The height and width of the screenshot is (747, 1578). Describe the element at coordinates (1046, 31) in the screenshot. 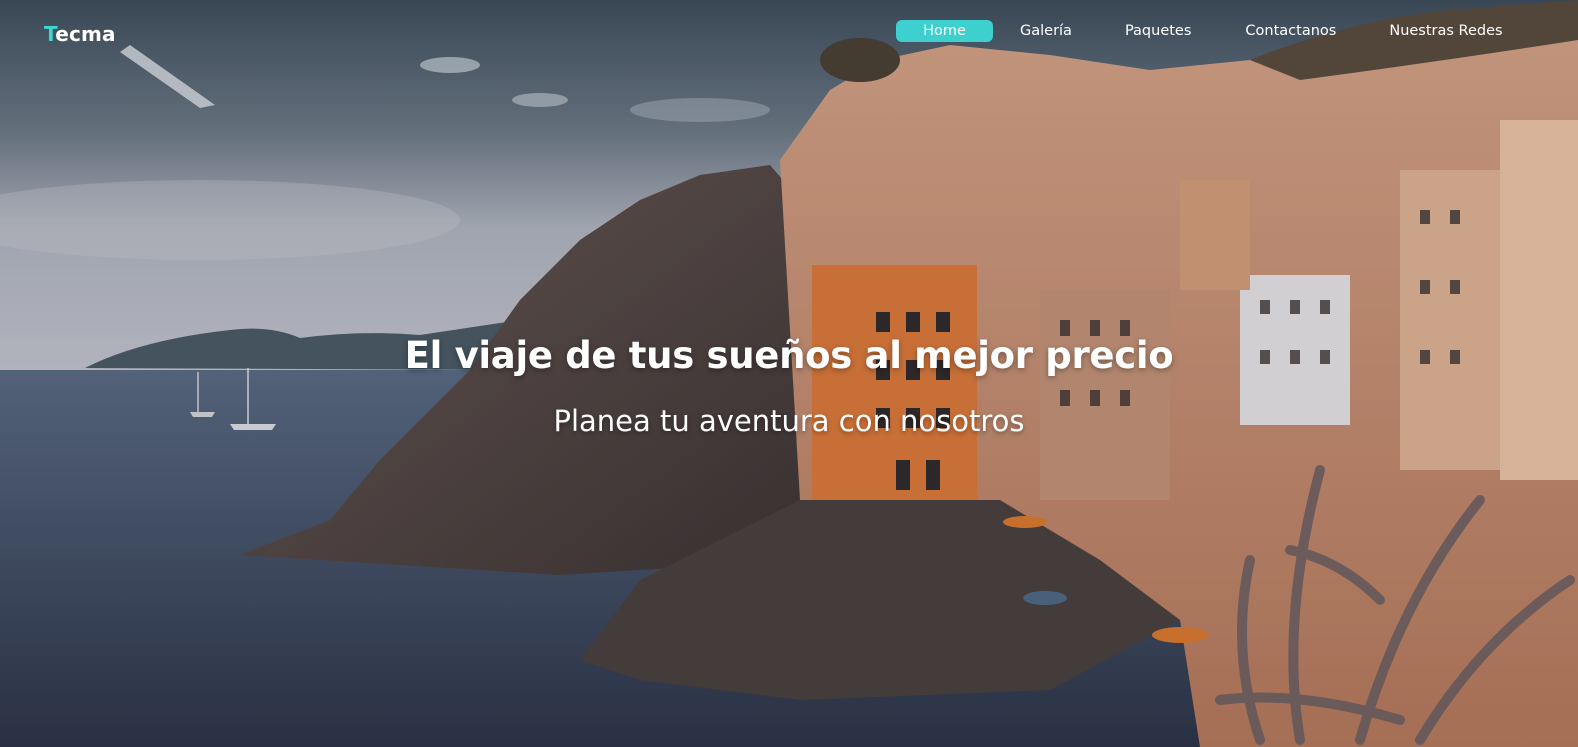

I see `nav-link-galeria: Galería` at that location.